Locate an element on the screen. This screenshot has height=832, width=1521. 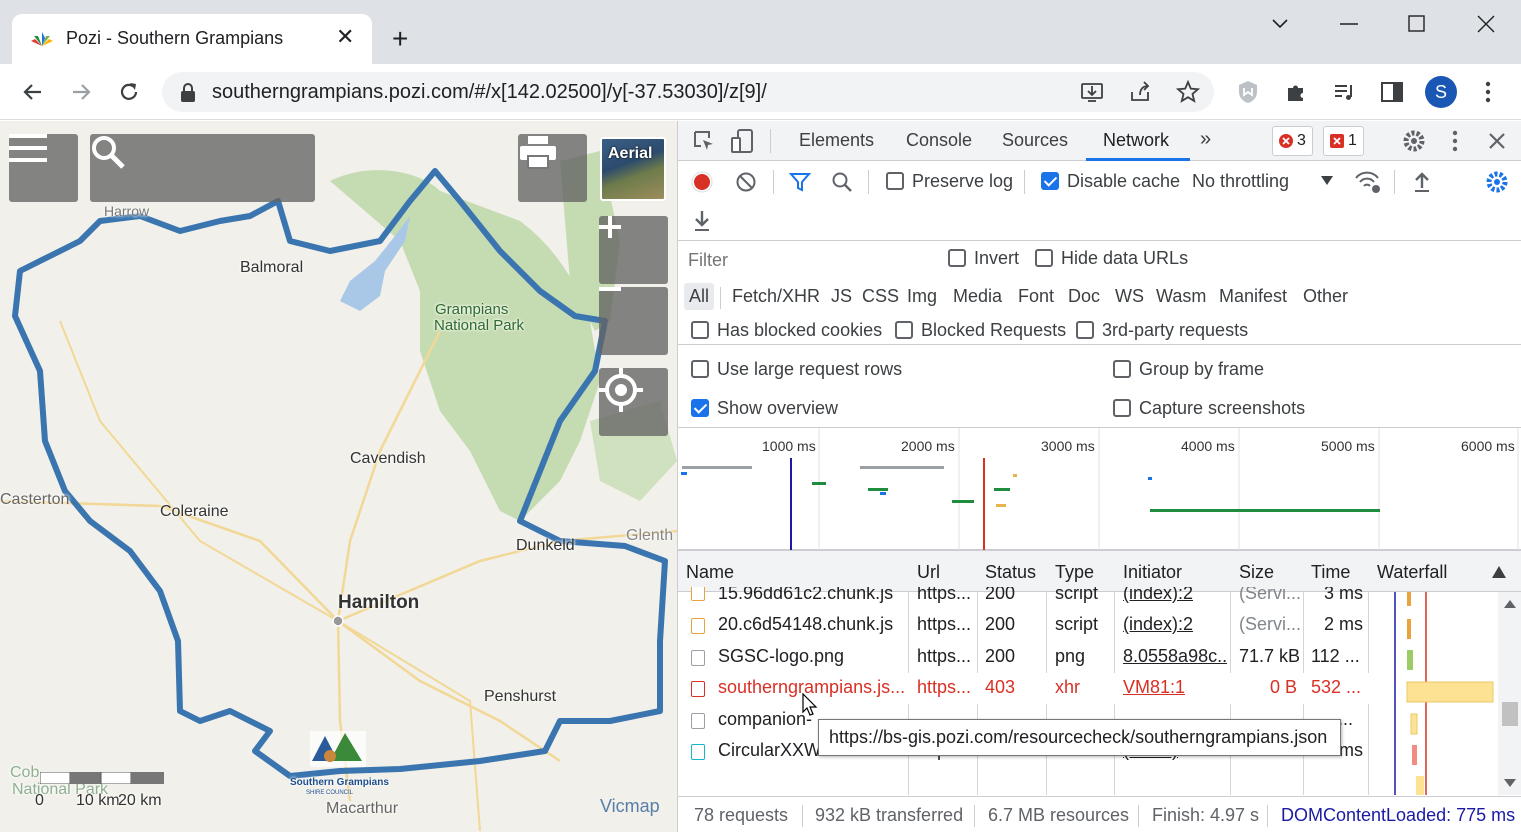
side-panel-icon is located at coordinates (1392, 92).